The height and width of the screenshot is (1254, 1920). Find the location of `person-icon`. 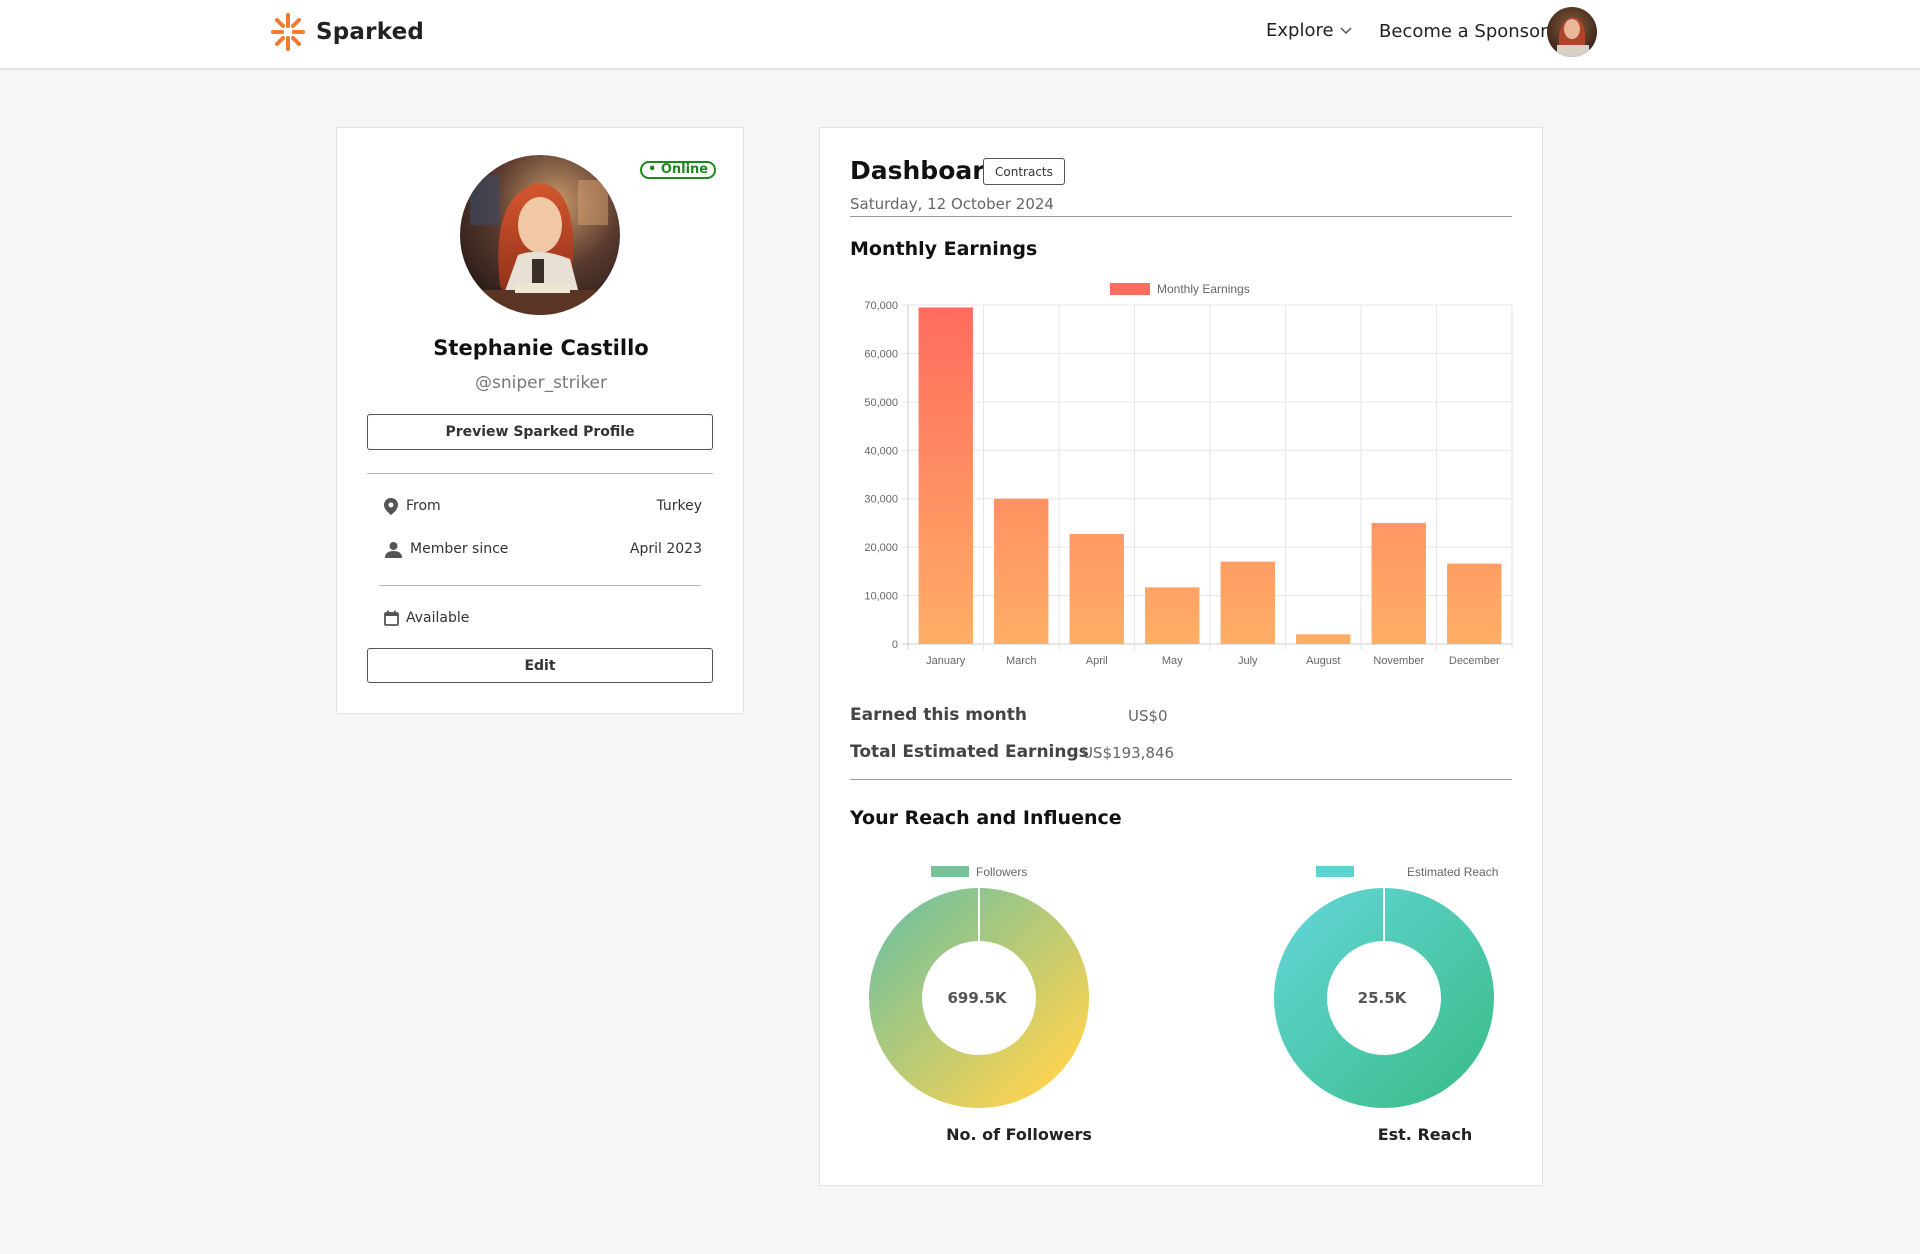

person-icon is located at coordinates (393, 549).